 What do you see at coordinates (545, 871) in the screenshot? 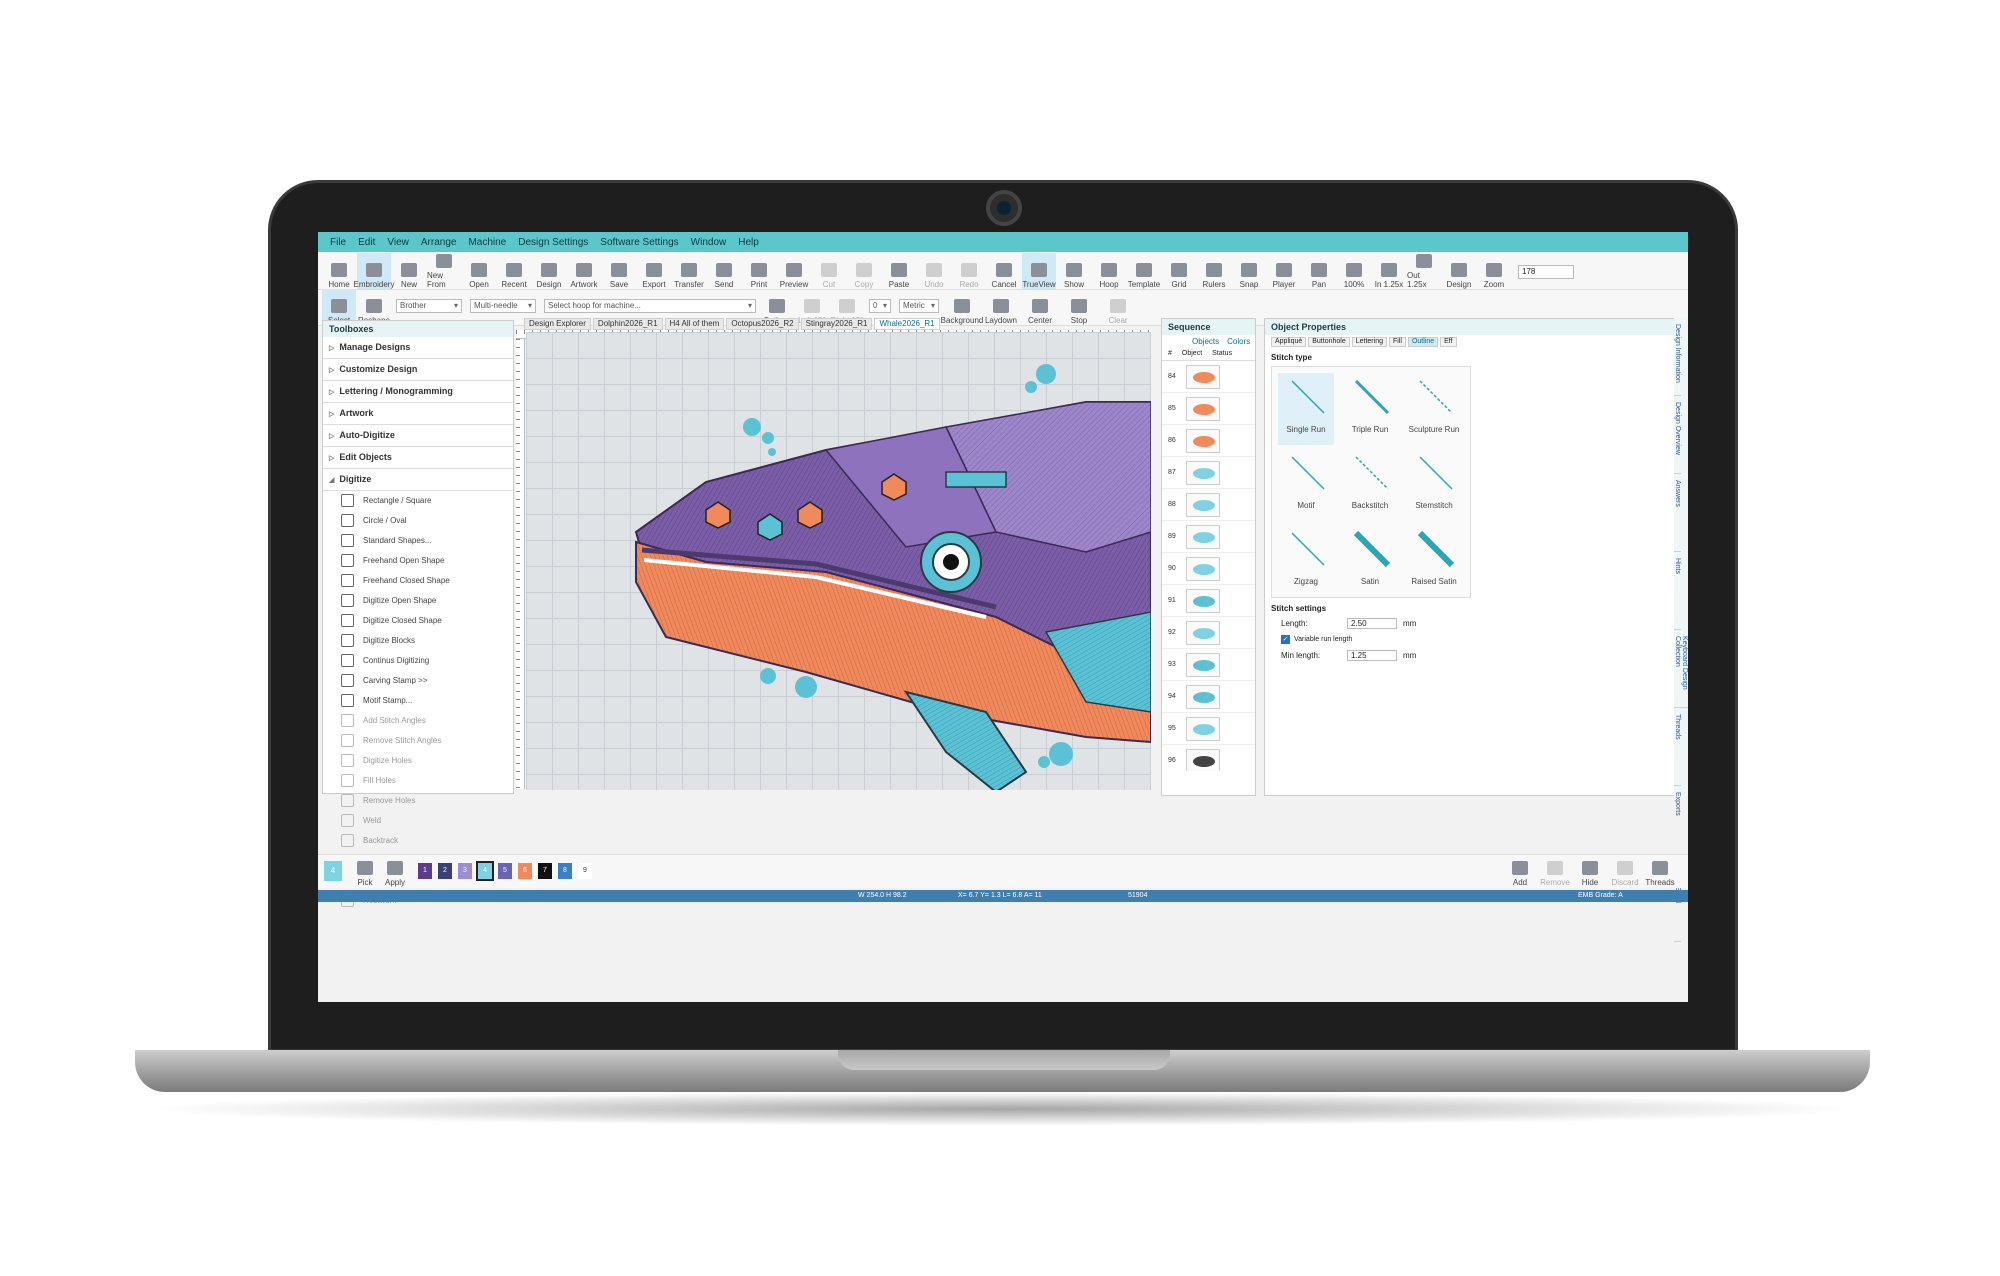
I see `thread-swatch: 7` at bounding box center [545, 871].